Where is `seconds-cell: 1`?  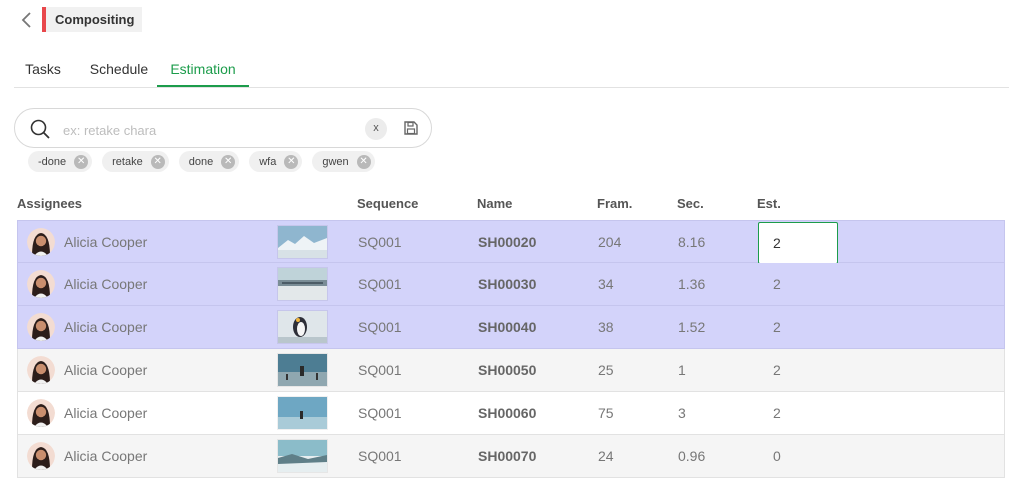 seconds-cell: 1 is located at coordinates (682, 370).